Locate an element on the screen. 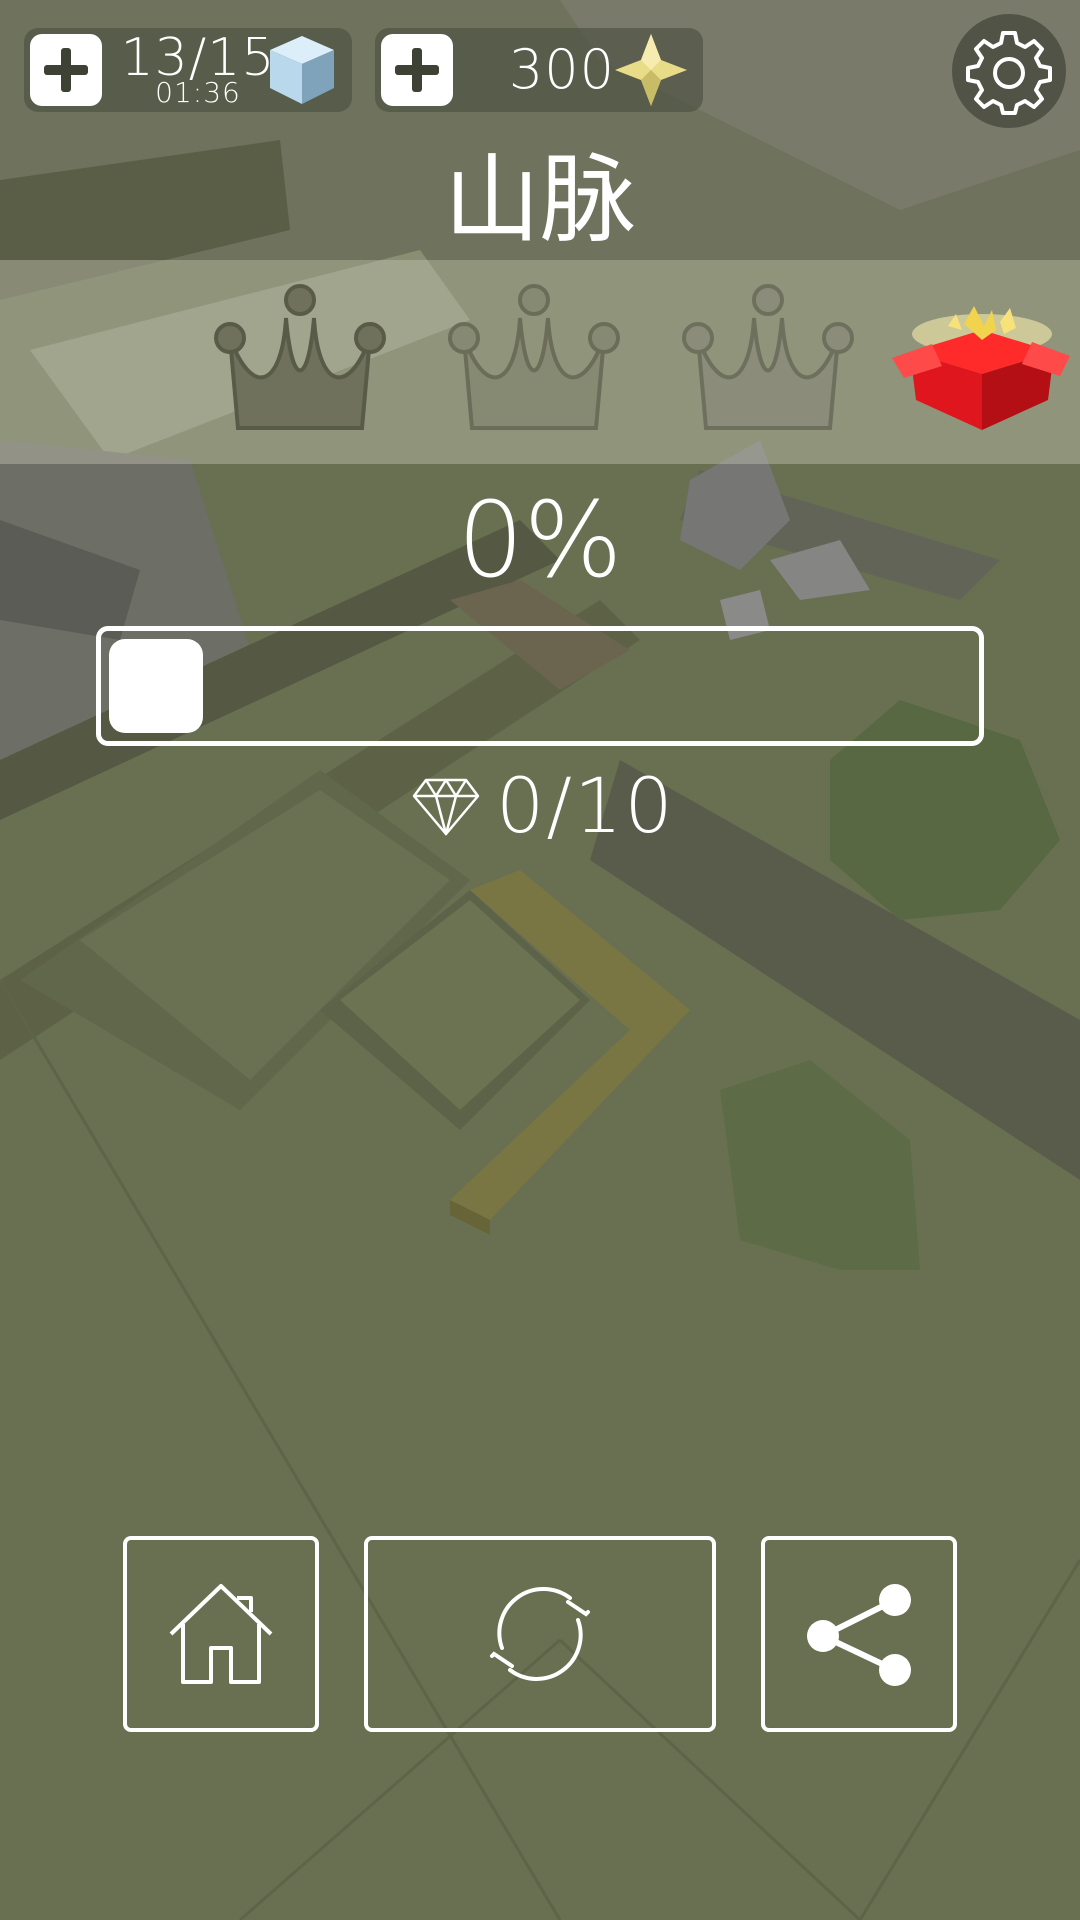 This screenshot has width=1080, height=1920. ice-cube-icon is located at coordinates (302, 70).